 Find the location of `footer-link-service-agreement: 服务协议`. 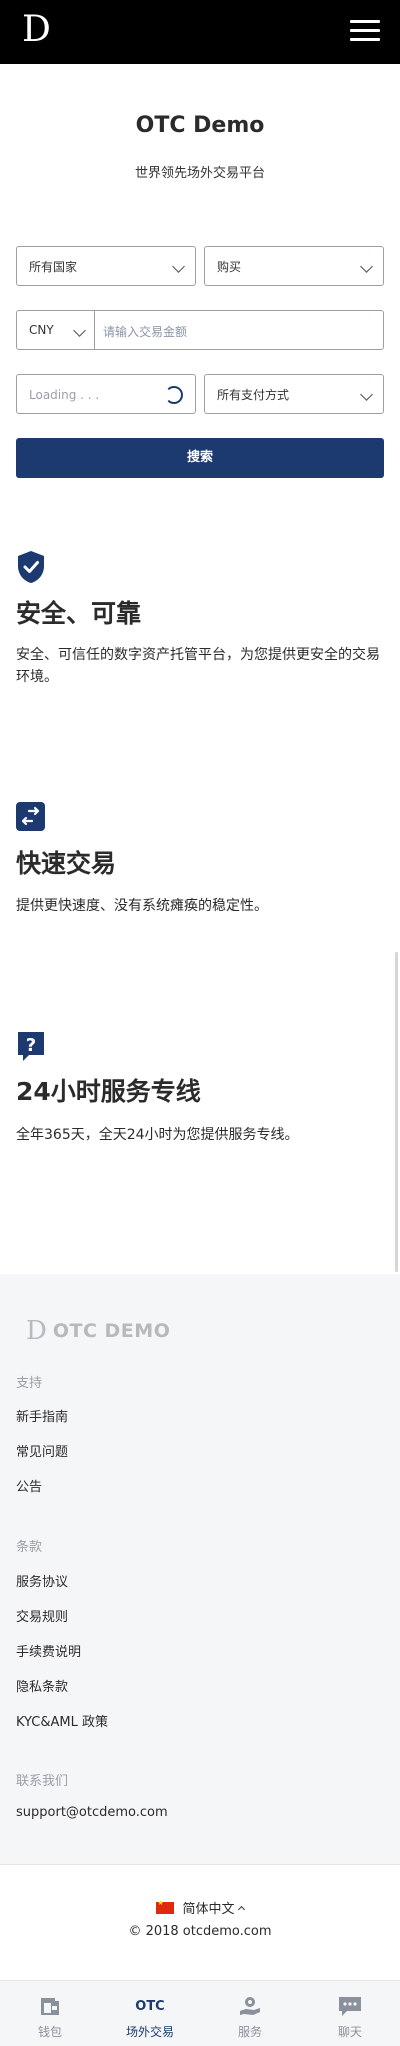

footer-link-service-agreement: 服务协议 is located at coordinates (42, 1580).